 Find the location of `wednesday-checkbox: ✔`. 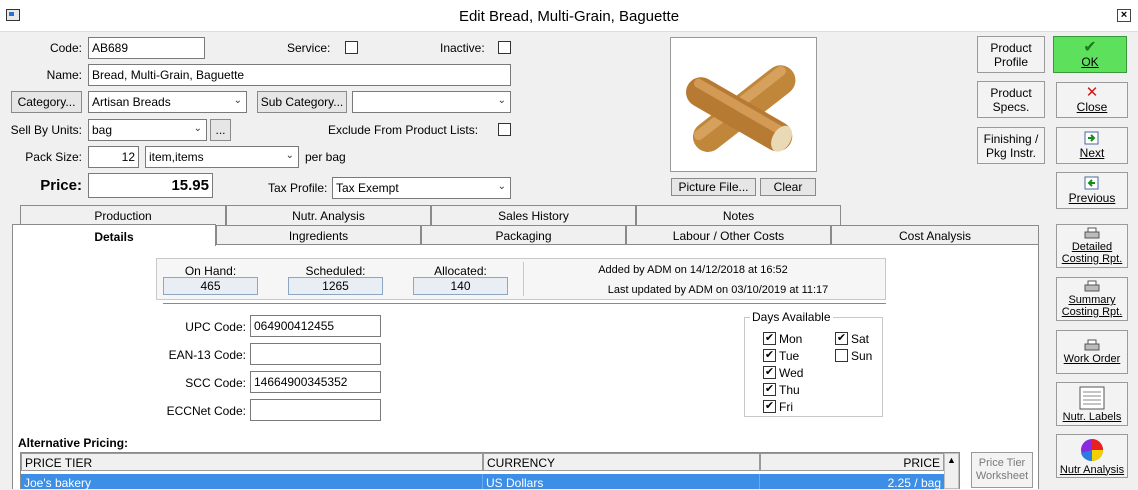

wednesday-checkbox: ✔ is located at coordinates (769, 372).